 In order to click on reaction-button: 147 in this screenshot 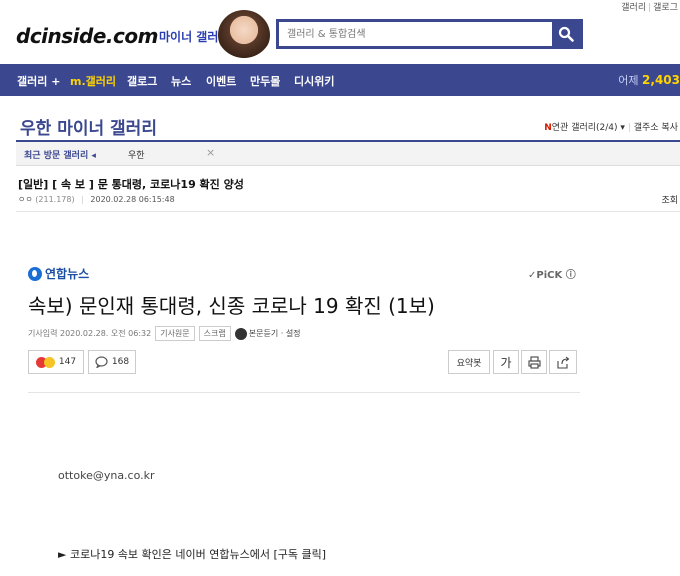, I will do `click(56, 362)`.